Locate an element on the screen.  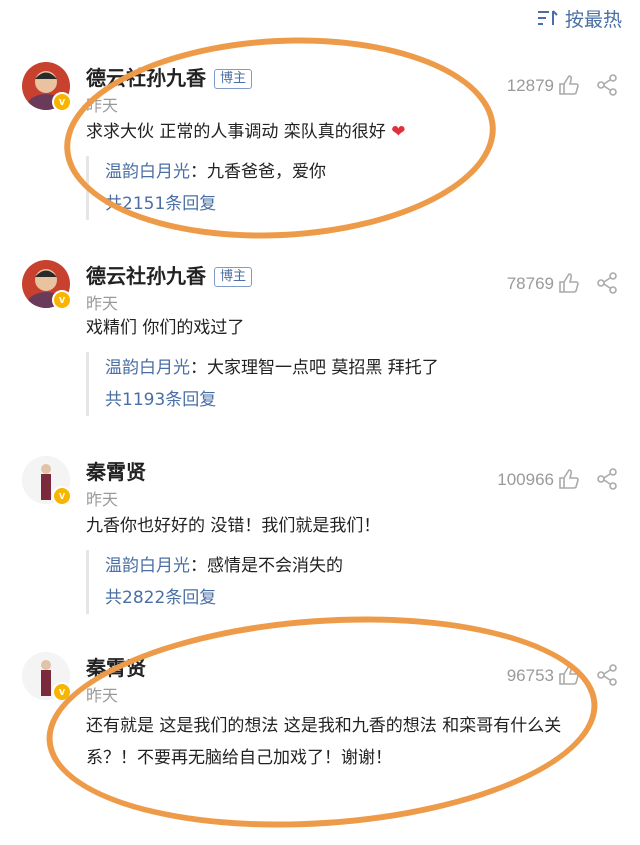
reply-line: 温韵白月光：大家理智一点吧 莫招黑 拜托了 is located at coordinates (370, 368).